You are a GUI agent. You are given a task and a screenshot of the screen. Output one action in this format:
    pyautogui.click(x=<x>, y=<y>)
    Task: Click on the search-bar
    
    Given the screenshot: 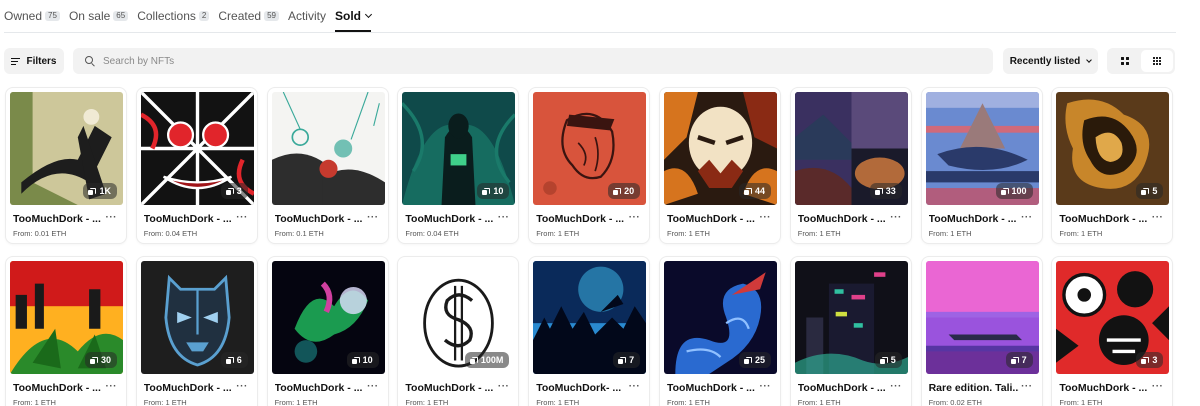 What is the action you would take?
    pyautogui.click(x=533, y=61)
    